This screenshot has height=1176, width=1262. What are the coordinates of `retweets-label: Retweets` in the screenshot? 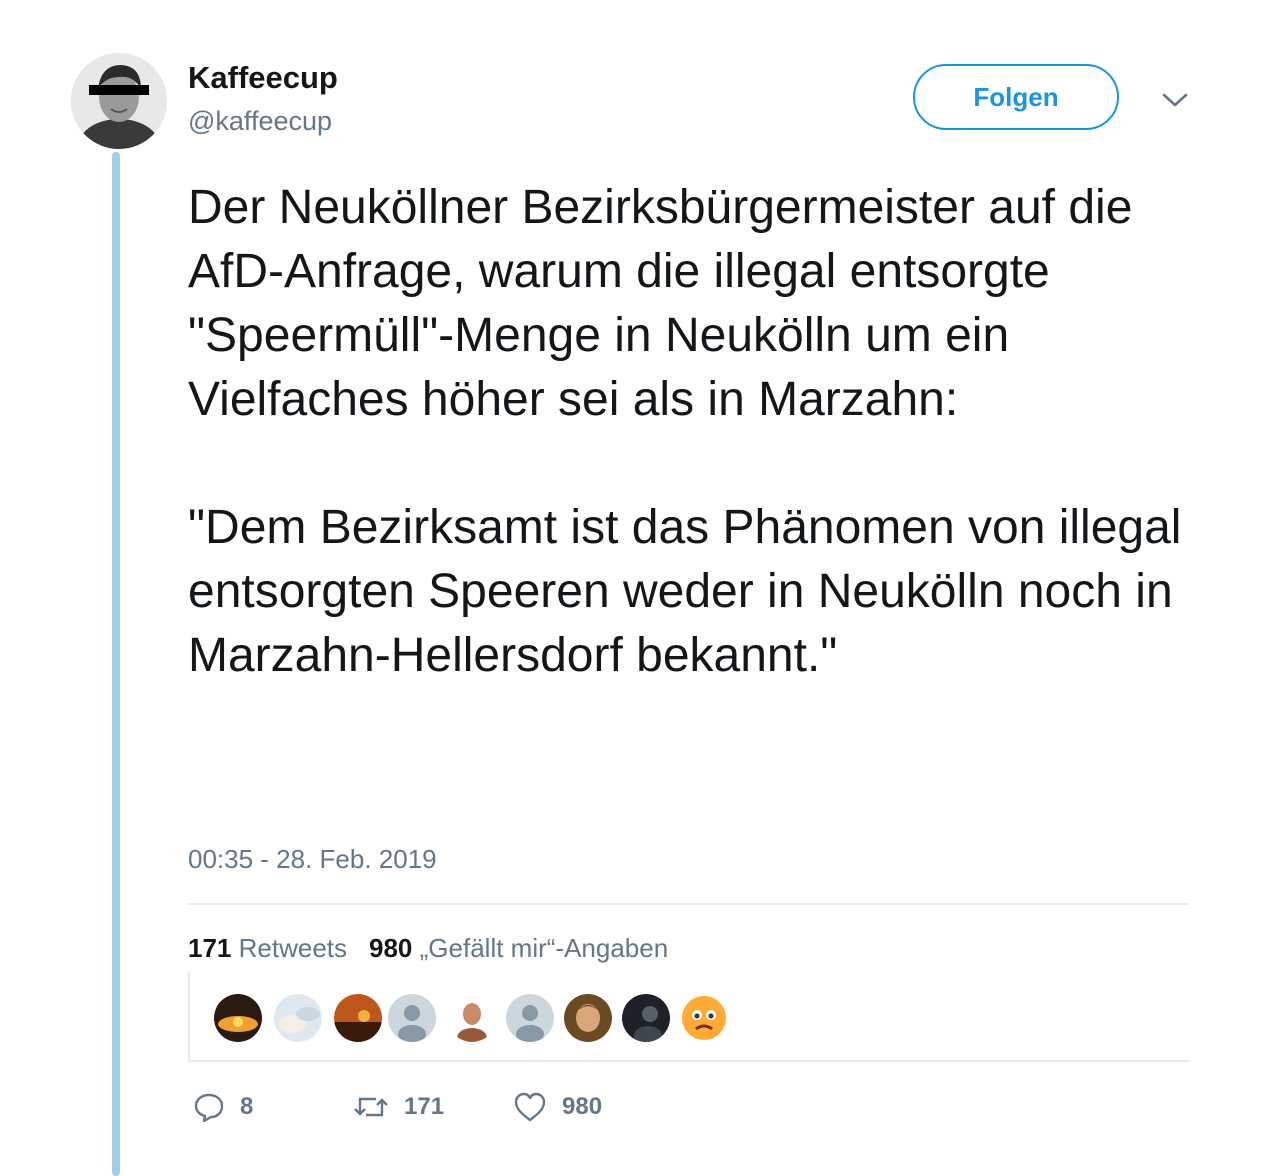 It's located at (293, 948).